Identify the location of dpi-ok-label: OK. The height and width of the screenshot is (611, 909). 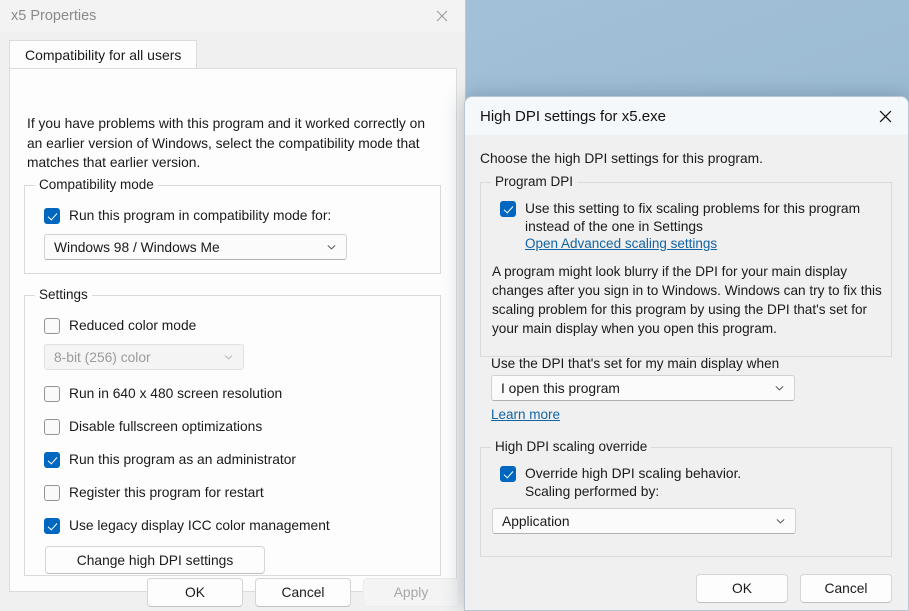
(742, 588).